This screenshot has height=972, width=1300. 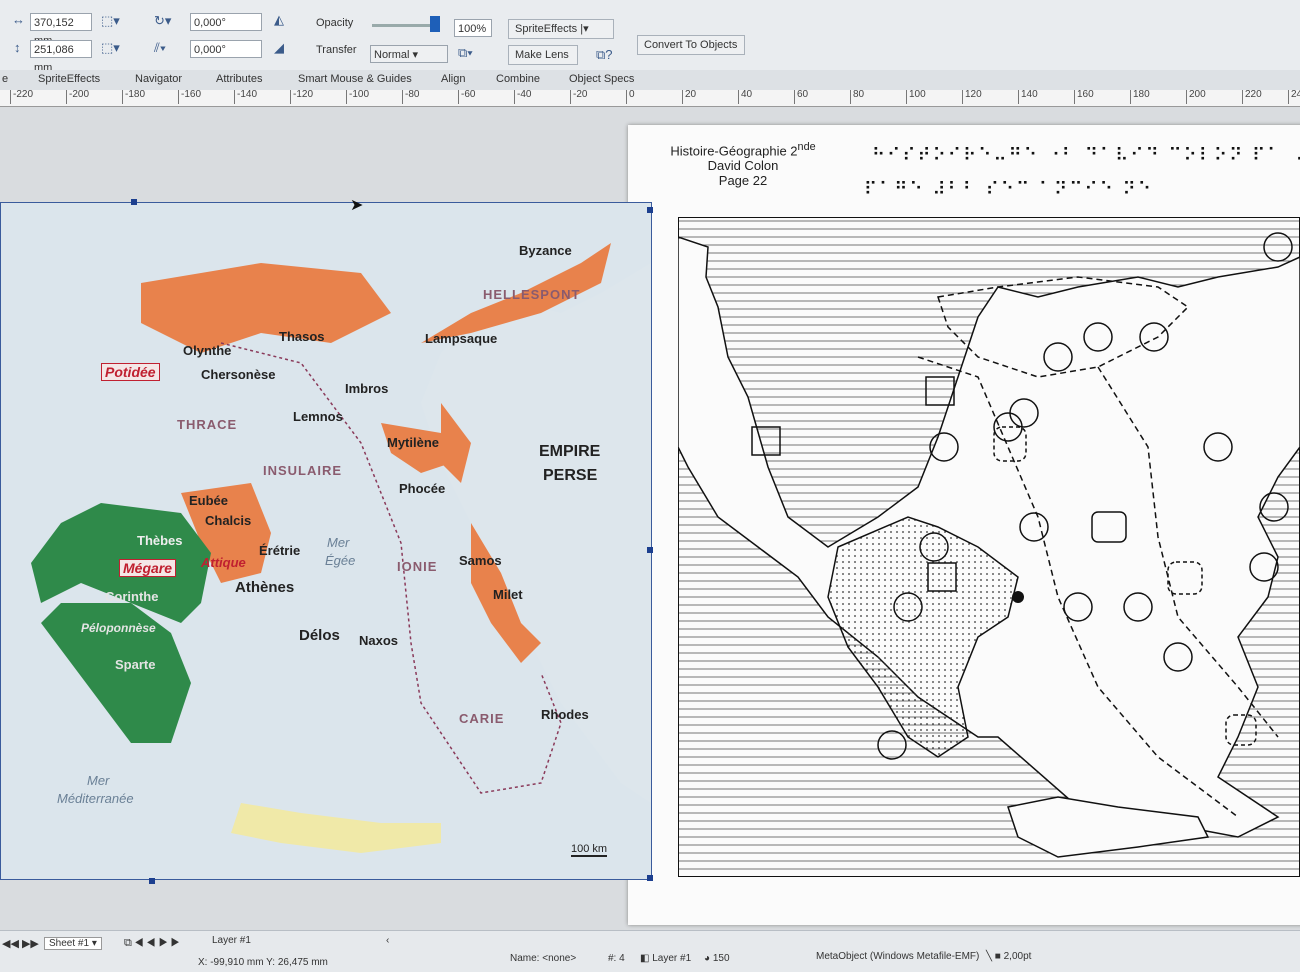 I want to click on ruler-tick: -200, so click(x=77, y=97).